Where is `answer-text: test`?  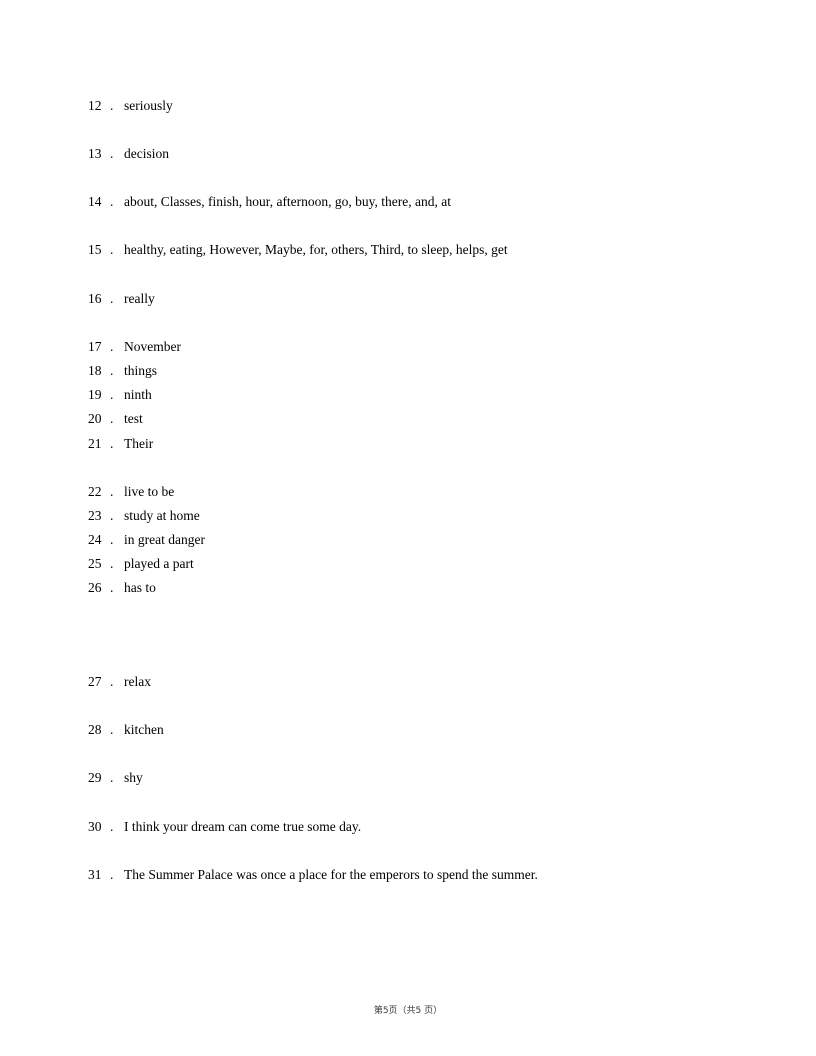
answer-text: test is located at coordinates (133, 418).